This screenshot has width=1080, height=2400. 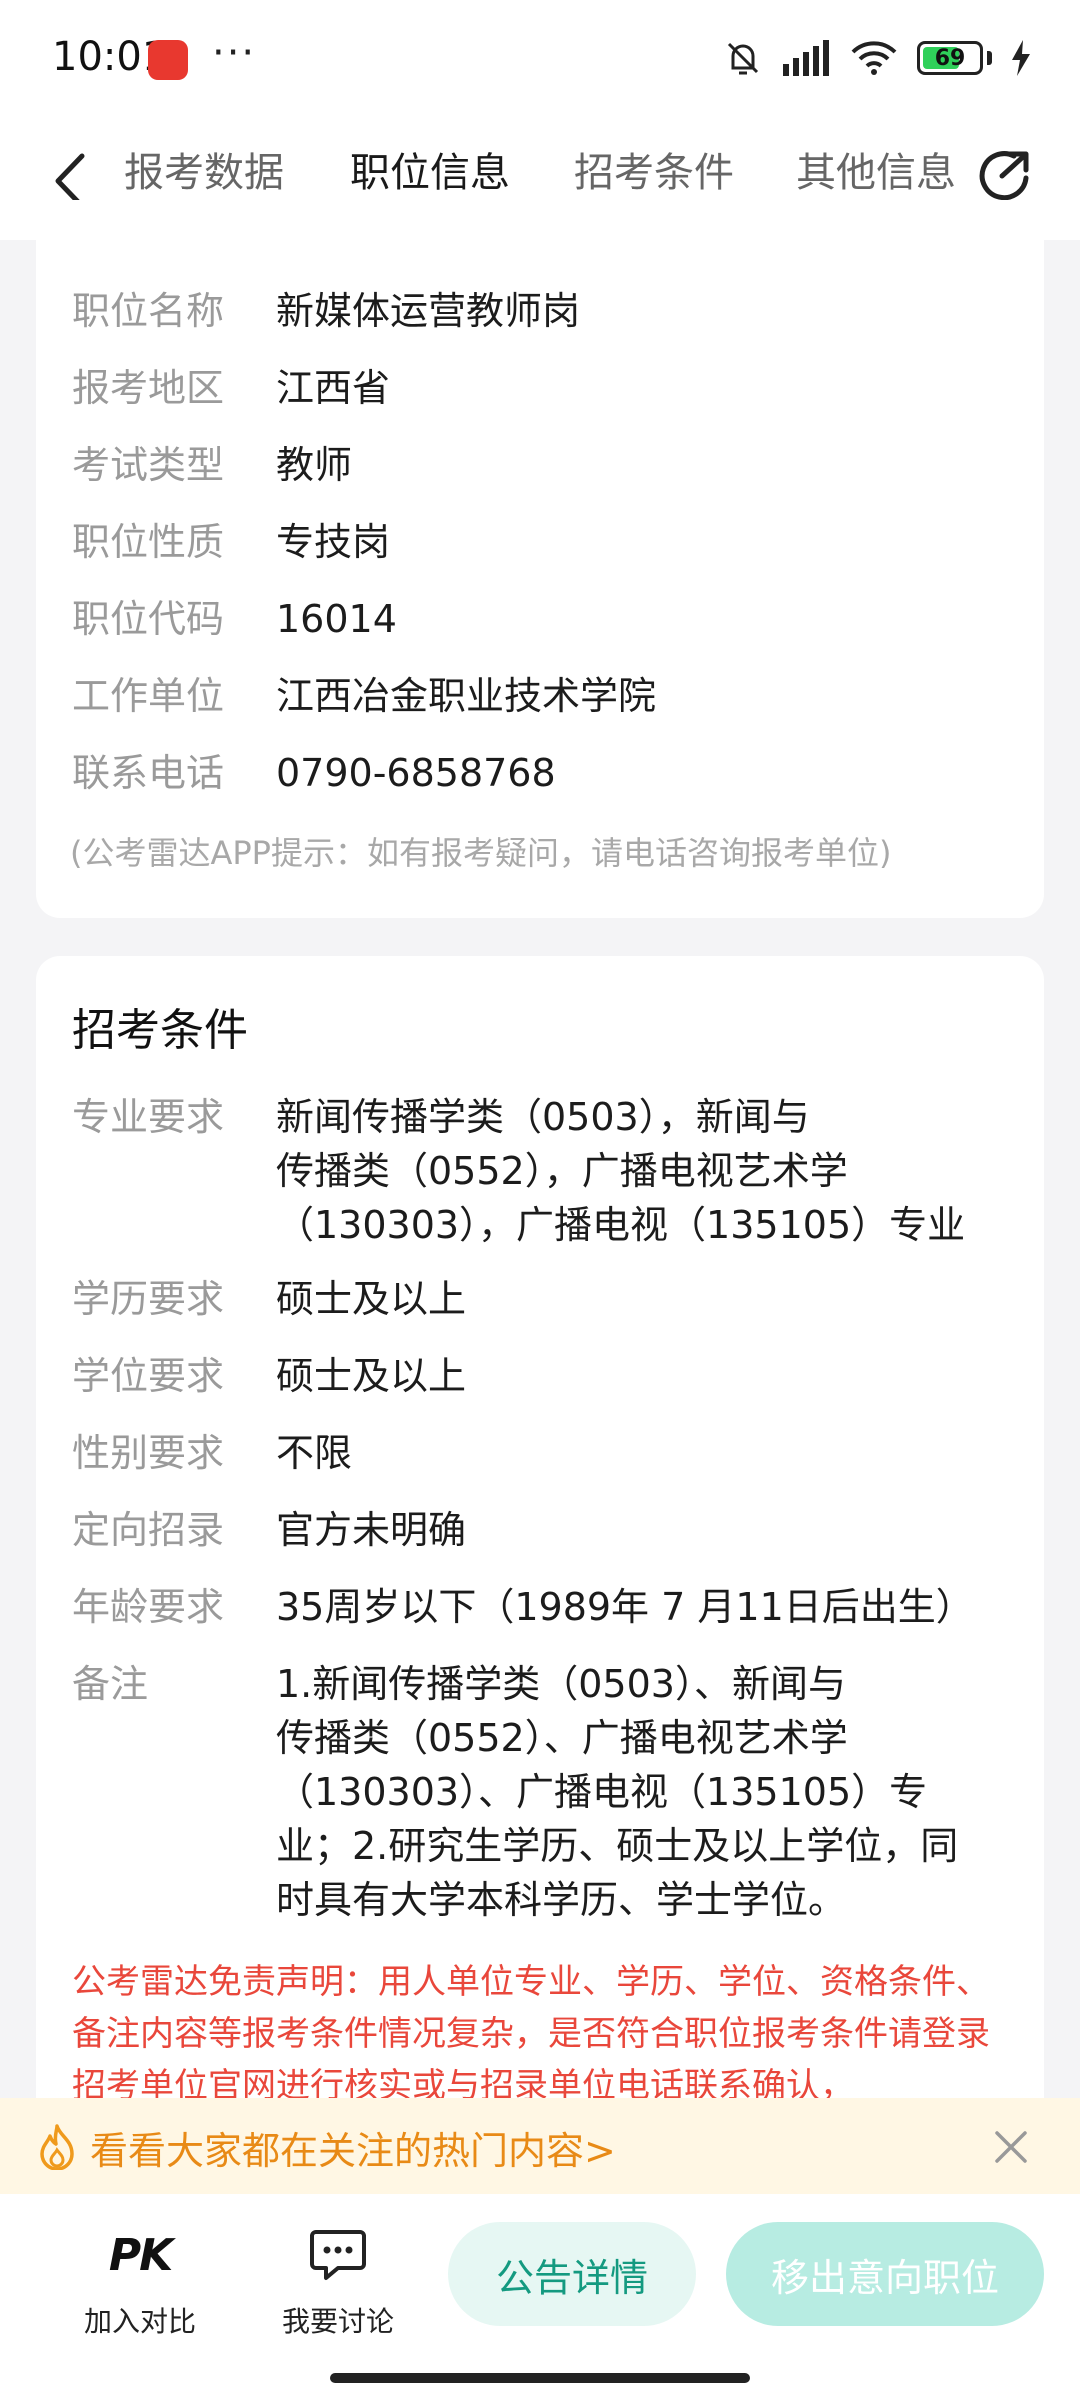 I want to click on discuss-tool: 我要讨论, so click(x=338, y=2283).